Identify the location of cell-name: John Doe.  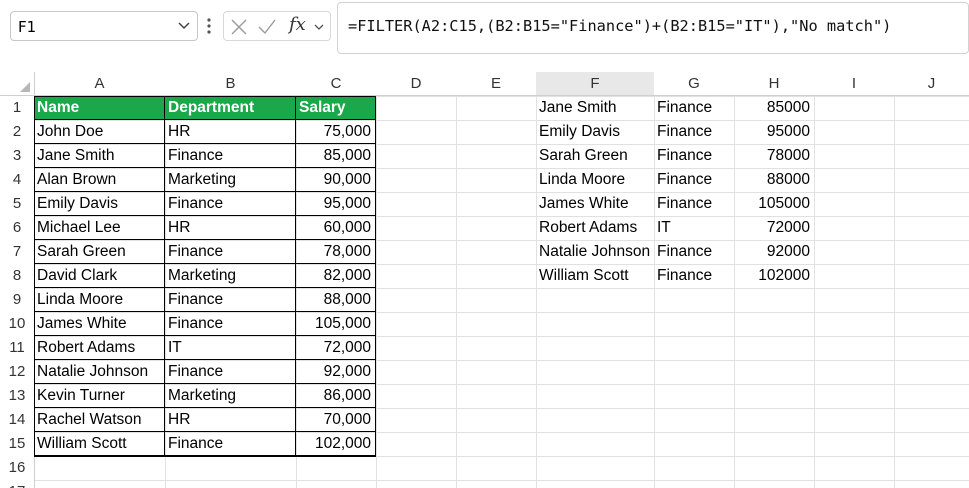
(99, 132).